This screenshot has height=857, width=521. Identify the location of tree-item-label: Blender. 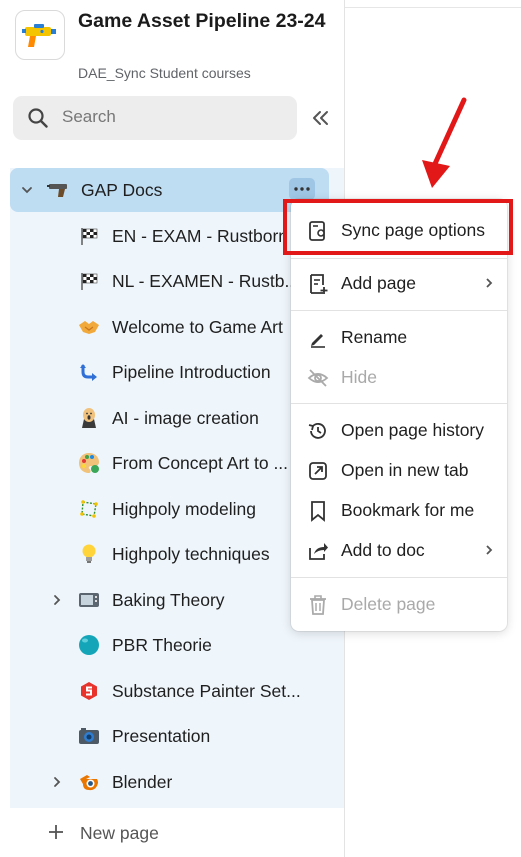
(142, 782).